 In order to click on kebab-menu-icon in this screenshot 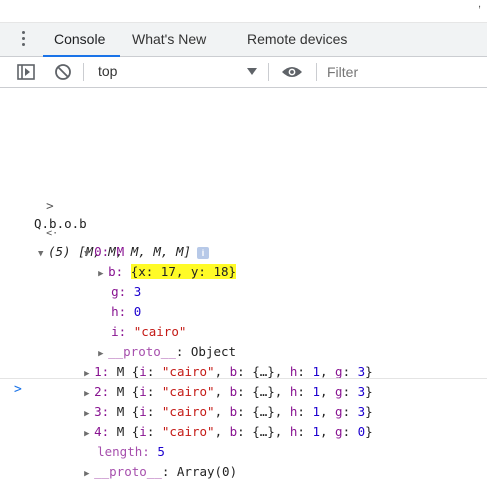, I will do `click(24, 40)`.